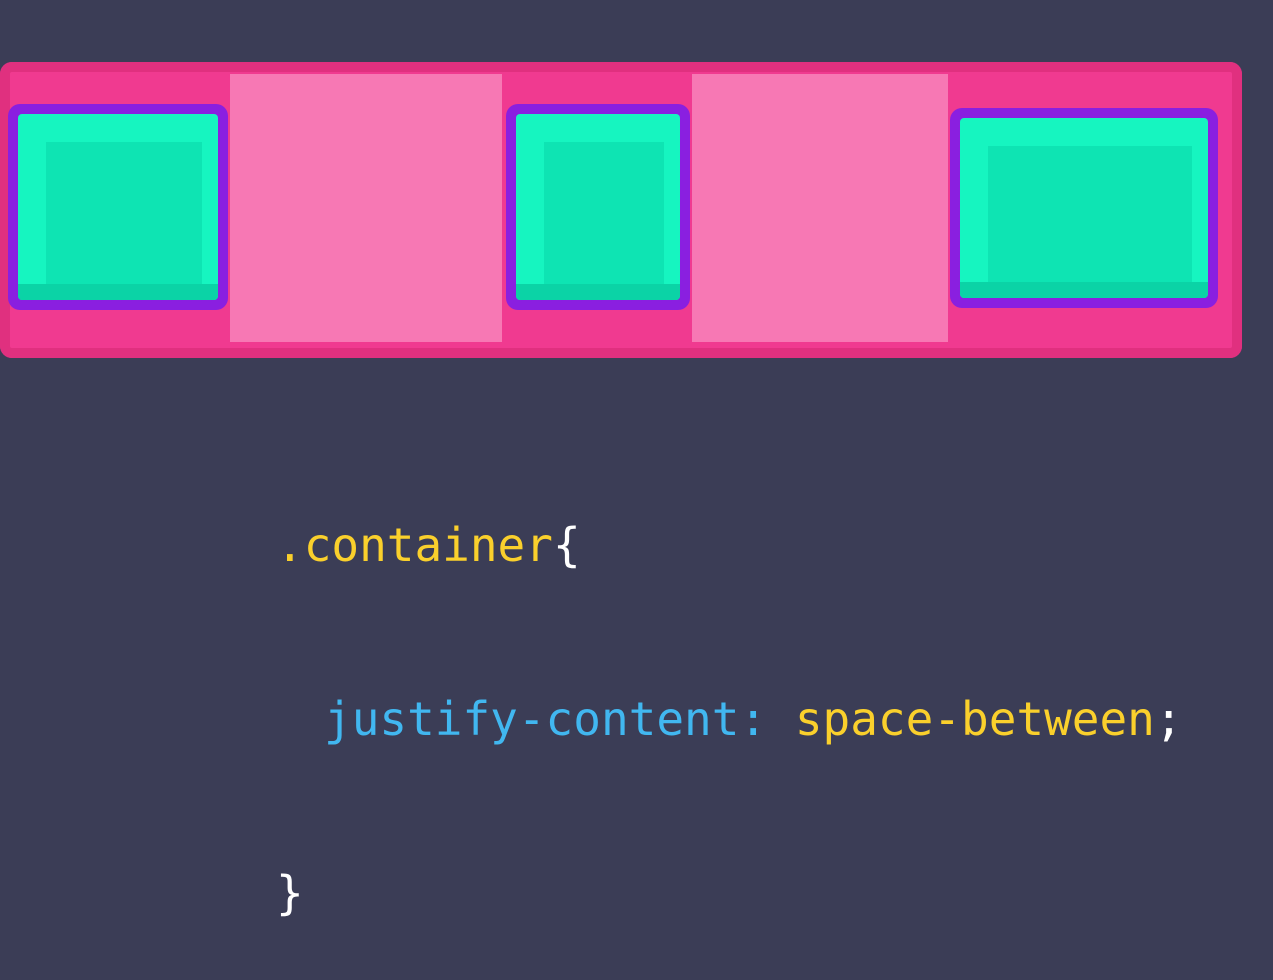 Image resolution: width=1273 pixels, height=980 pixels. I want to click on css-selector: .container, so click(414, 545).